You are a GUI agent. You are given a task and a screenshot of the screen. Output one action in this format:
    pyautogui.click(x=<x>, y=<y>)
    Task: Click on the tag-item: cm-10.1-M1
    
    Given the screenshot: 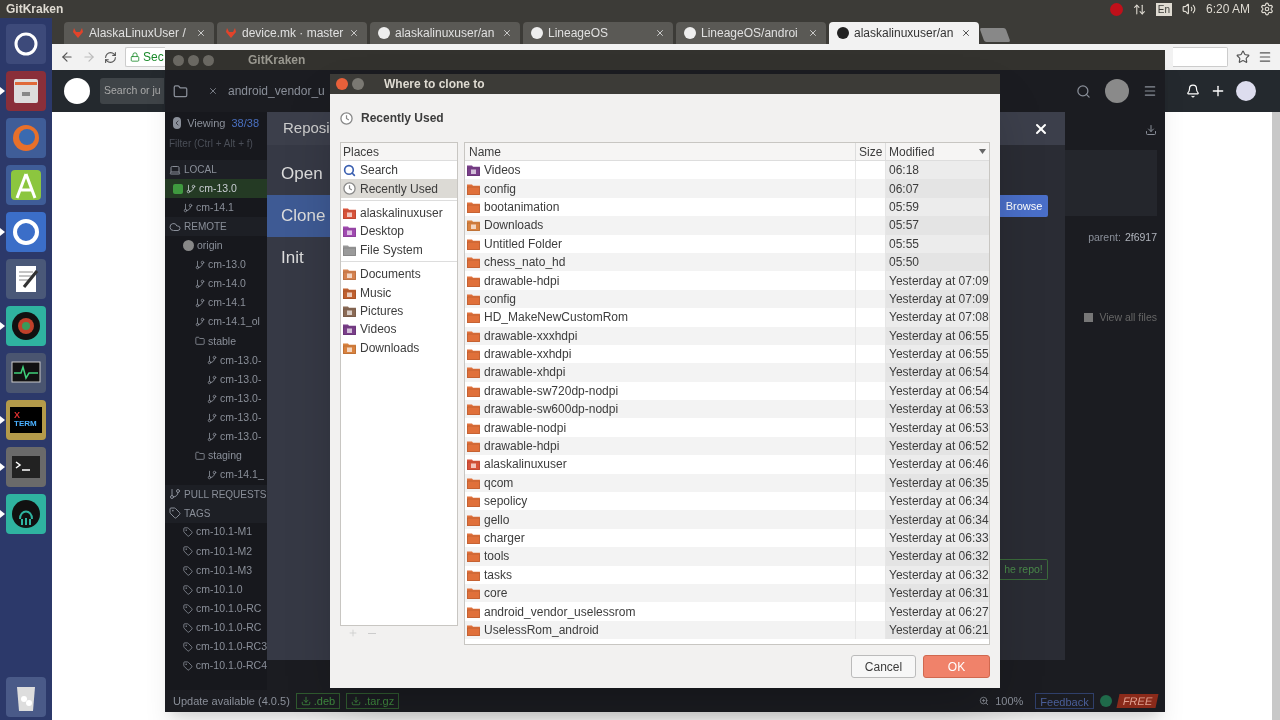 What is the action you would take?
    pyautogui.click(x=216, y=532)
    